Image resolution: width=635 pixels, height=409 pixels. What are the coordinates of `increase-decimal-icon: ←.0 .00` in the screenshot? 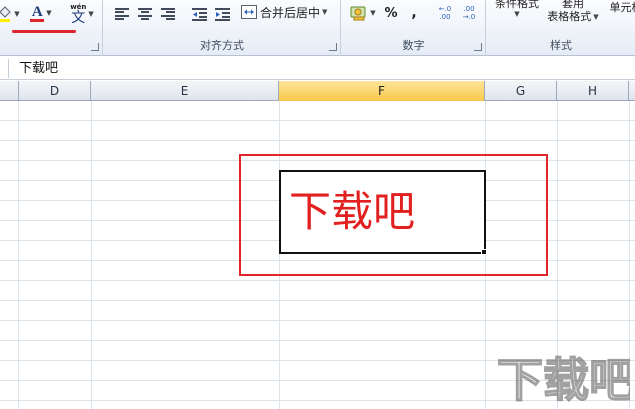 It's located at (445, 13).